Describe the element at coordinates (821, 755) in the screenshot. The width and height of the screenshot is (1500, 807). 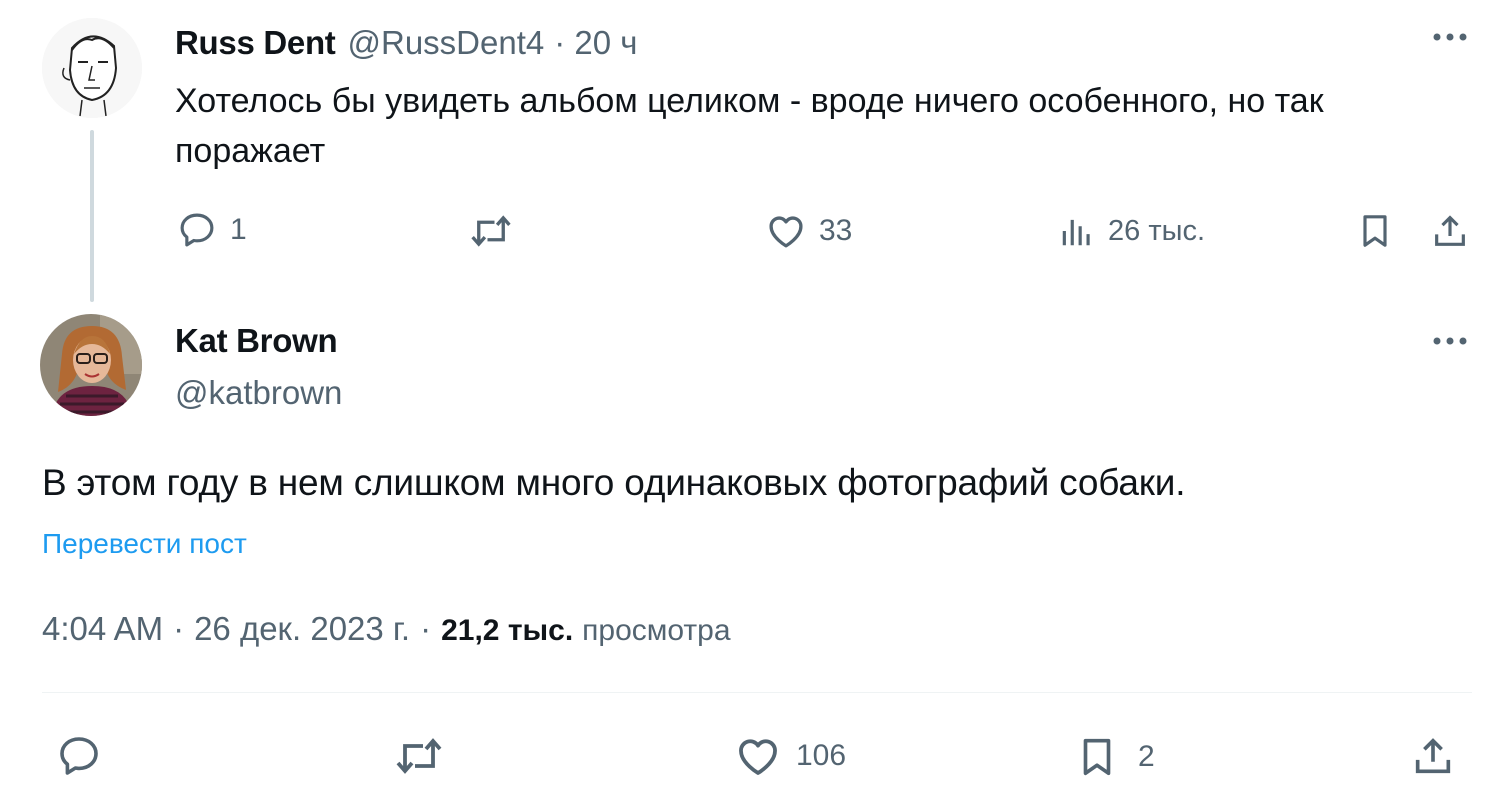
I see `like-count: 106` at that location.